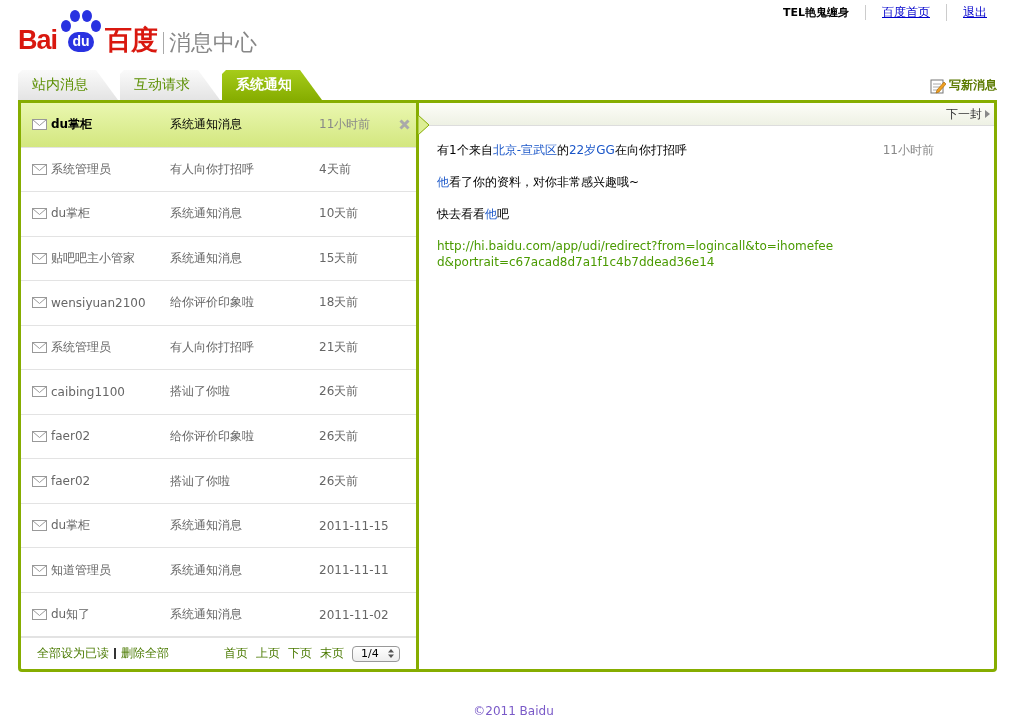 The height and width of the screenshot is (727, 1027). I want to click on sender-name: caibing1100, so click(88, 391).